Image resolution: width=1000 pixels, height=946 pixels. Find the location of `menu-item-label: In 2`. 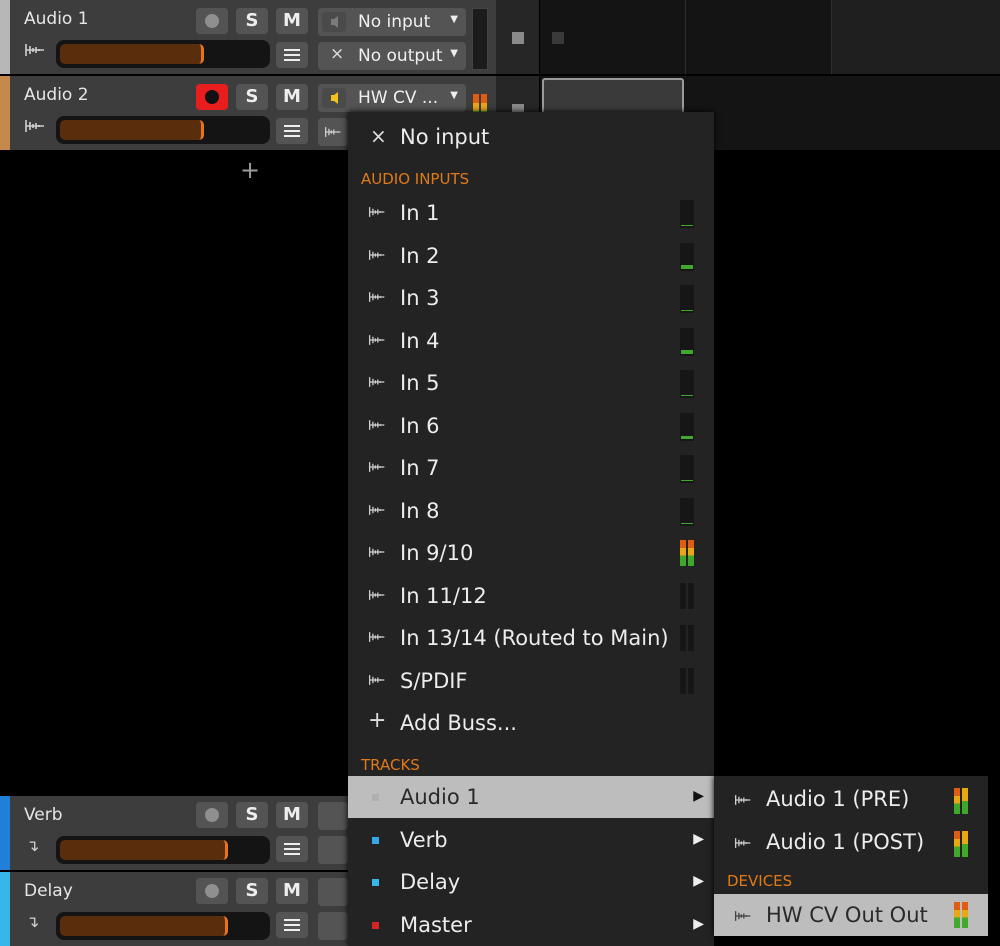

menu-item-label: In 2 is located at coordinates (420, 255).